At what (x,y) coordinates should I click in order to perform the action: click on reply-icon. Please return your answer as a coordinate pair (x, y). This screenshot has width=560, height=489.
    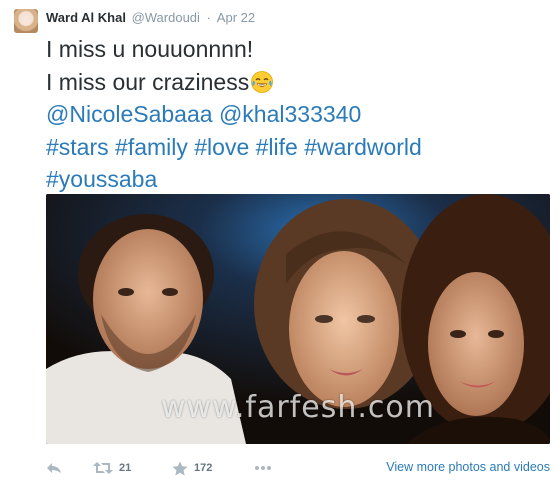
    Looking at the image, I should click on (54, 468).